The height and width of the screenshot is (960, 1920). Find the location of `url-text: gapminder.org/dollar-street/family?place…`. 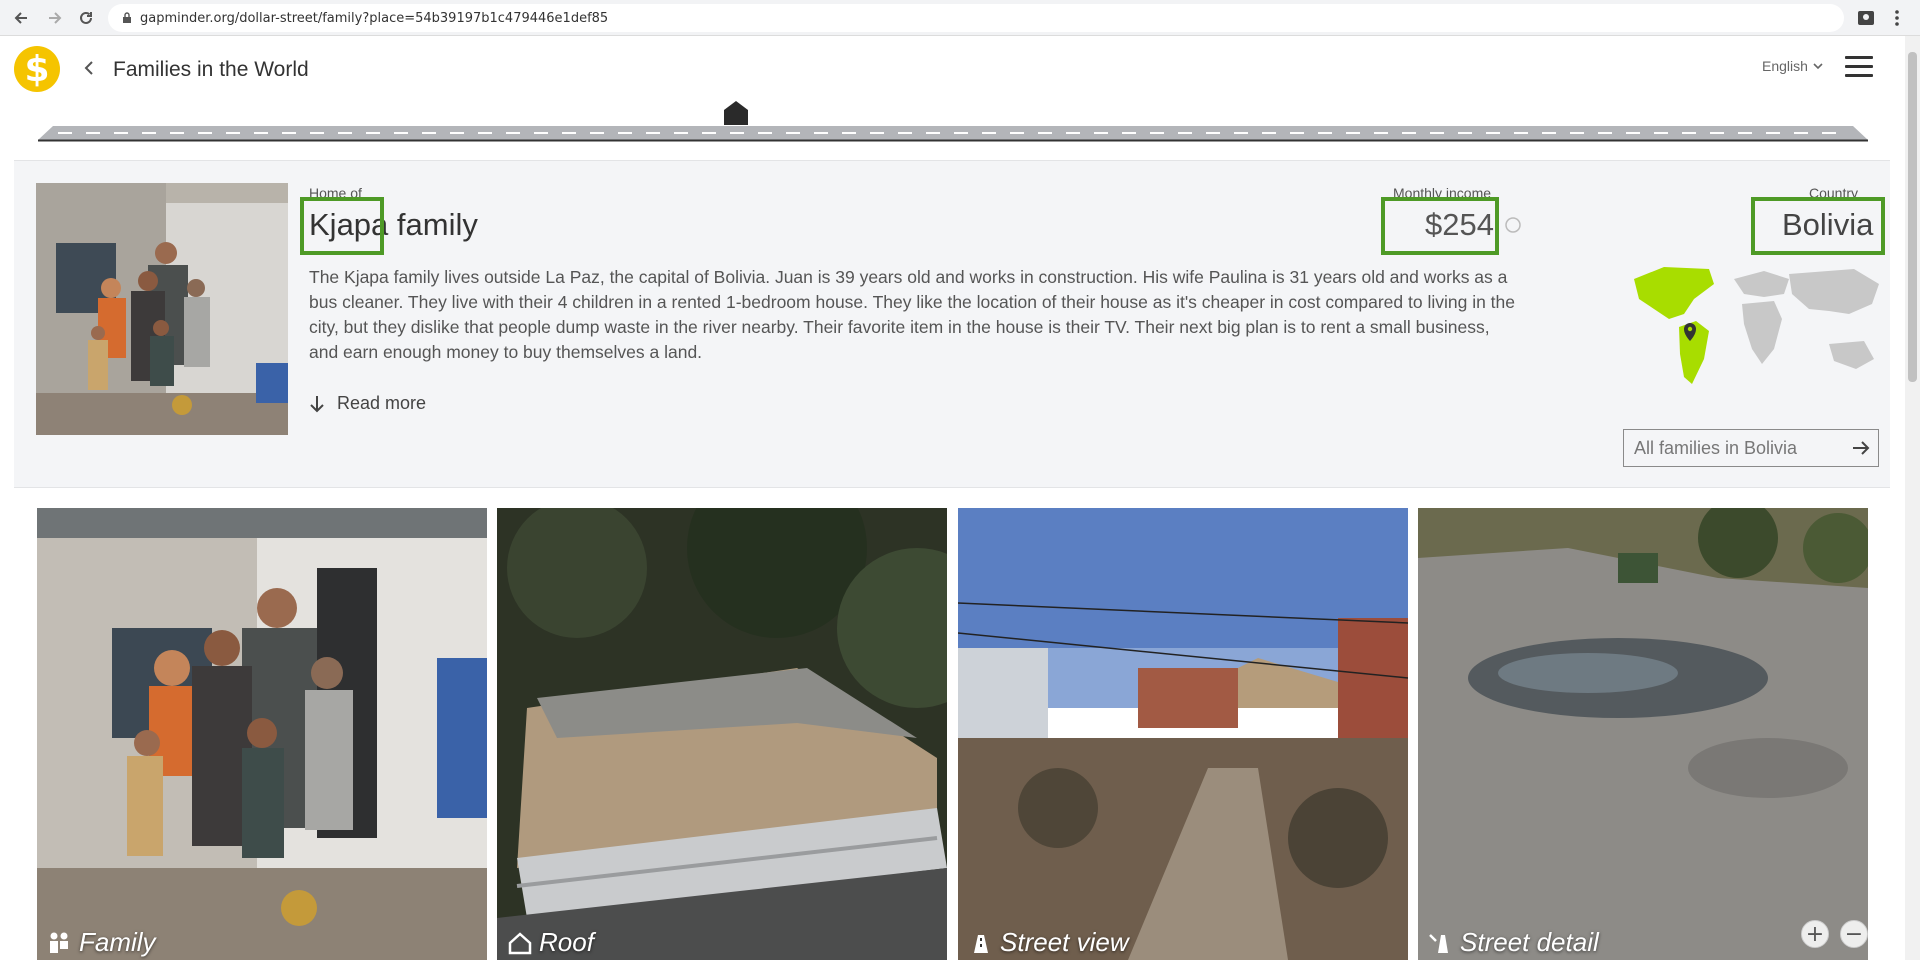

url-text: gapminder.org/dollar-street/family?place… is located at coordinates (374, 18).